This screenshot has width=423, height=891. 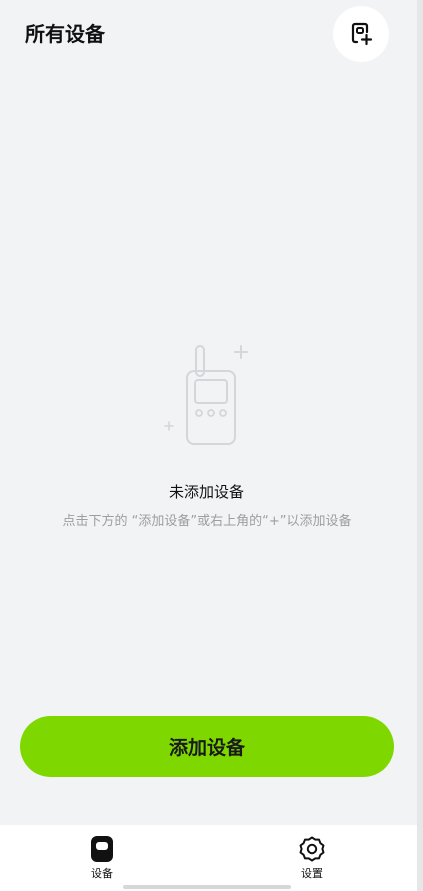 What do you see at coordinates (206, 492) in the screenshot?
I see `empty-state-title: 未添加设备` at bounding box center [206, 492].